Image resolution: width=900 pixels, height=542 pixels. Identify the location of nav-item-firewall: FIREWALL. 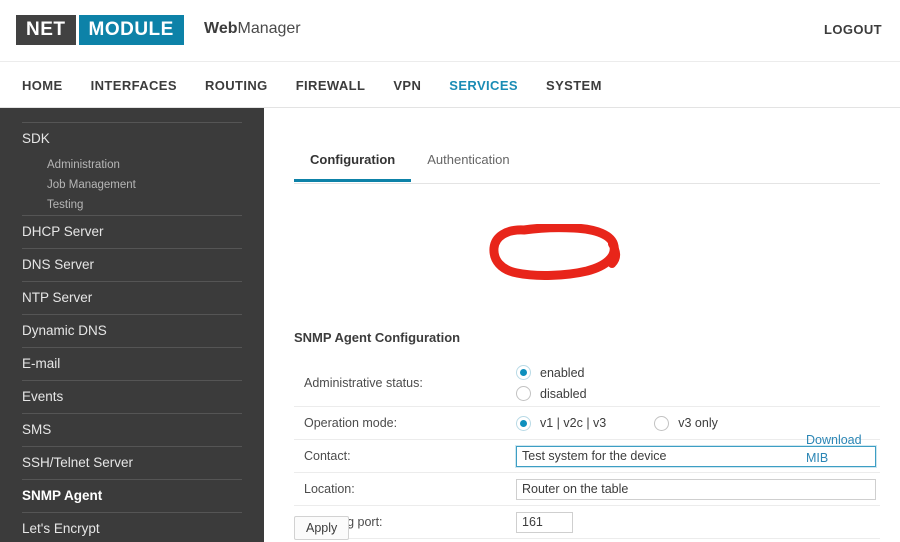
(331, 85).